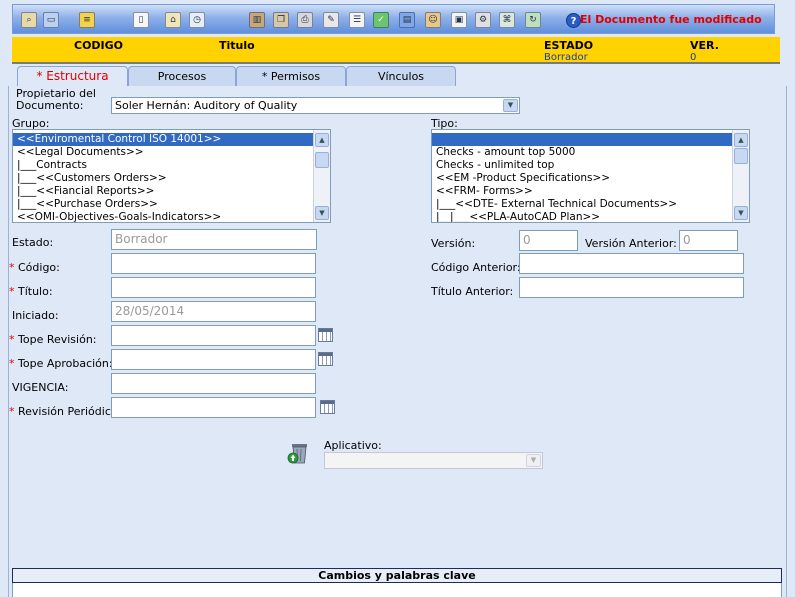 Image resolution: width=795 pixels, height=597 pixels. What do you see at coordinates (173, 20) in the screenshot?
I see `home-icon: ⌂` at bounding box center [173, 20].